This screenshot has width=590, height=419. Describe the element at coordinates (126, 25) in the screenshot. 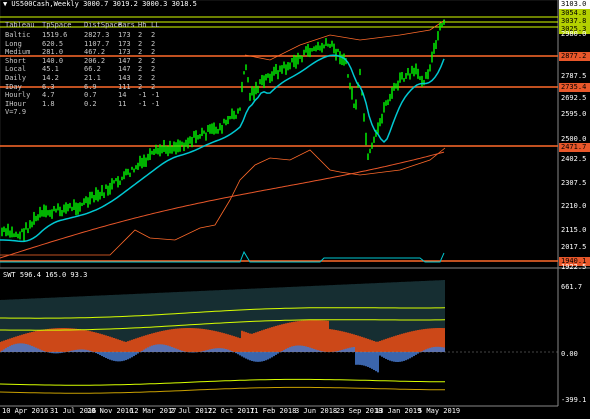

I see `table-cell: Bars` at that location.